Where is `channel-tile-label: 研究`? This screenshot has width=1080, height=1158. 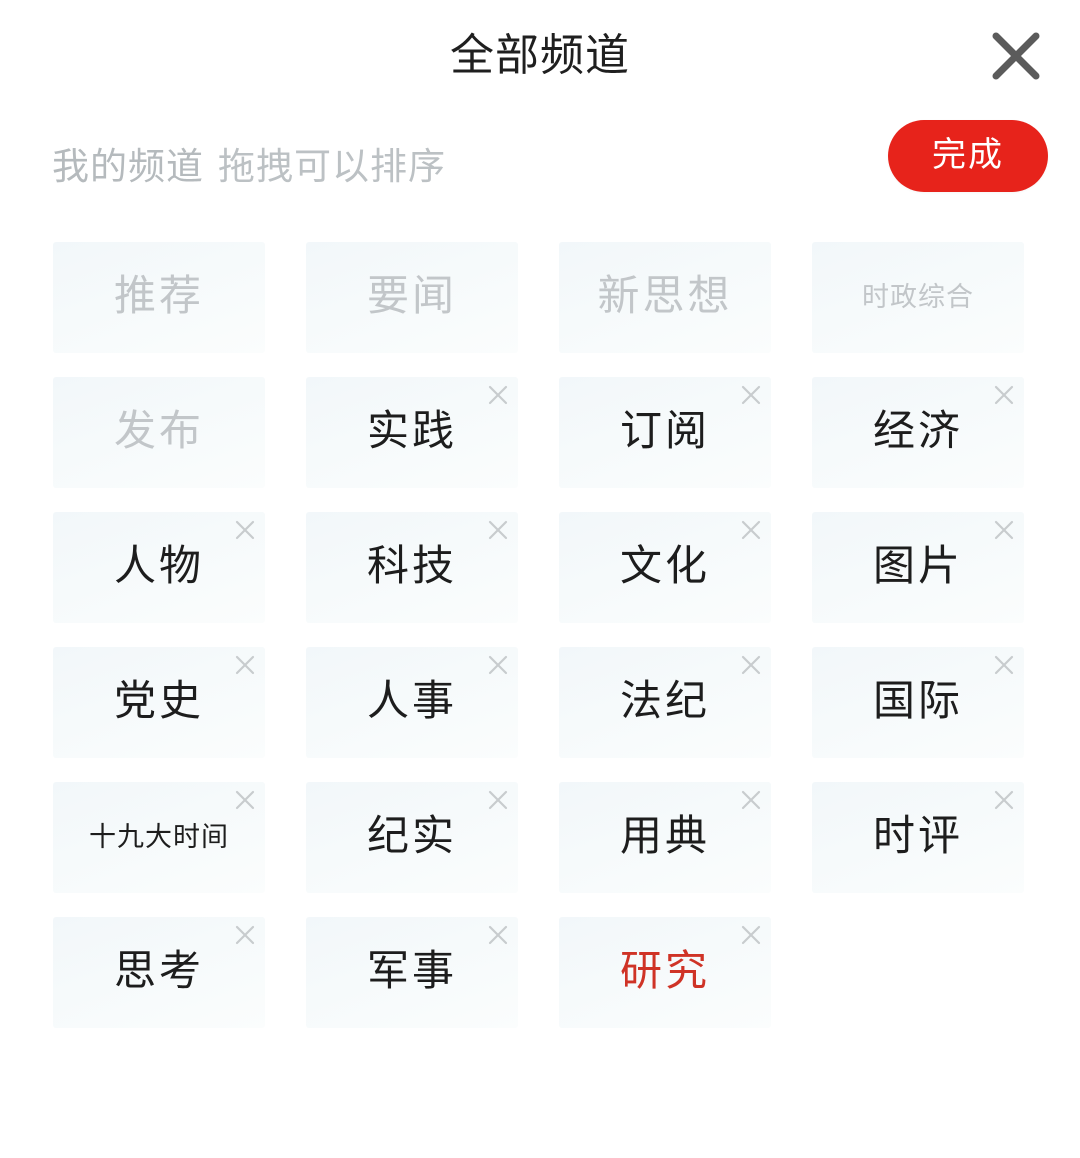
channel-tile-label: 研究 is located at coordinates (664, 972).